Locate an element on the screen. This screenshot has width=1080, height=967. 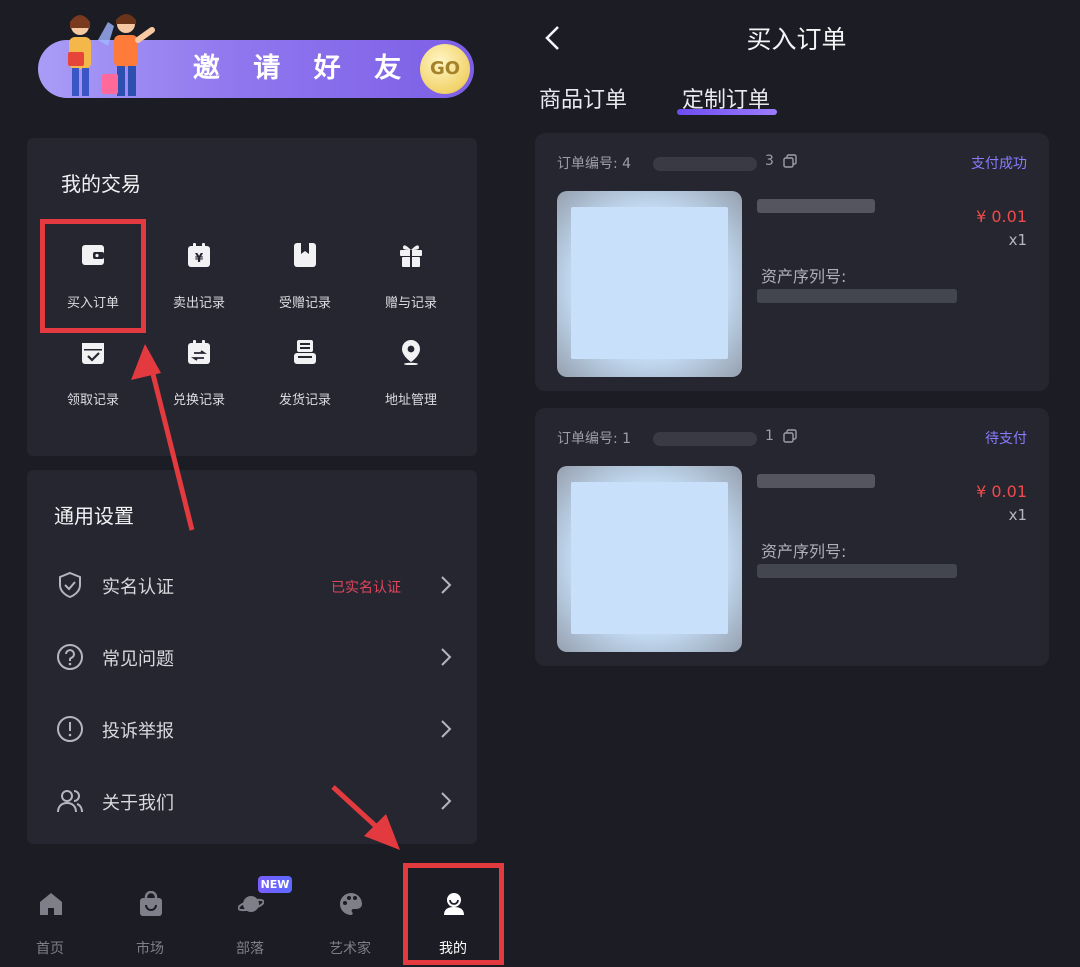
active-tab-indicator is located at coordinates (727, 112).